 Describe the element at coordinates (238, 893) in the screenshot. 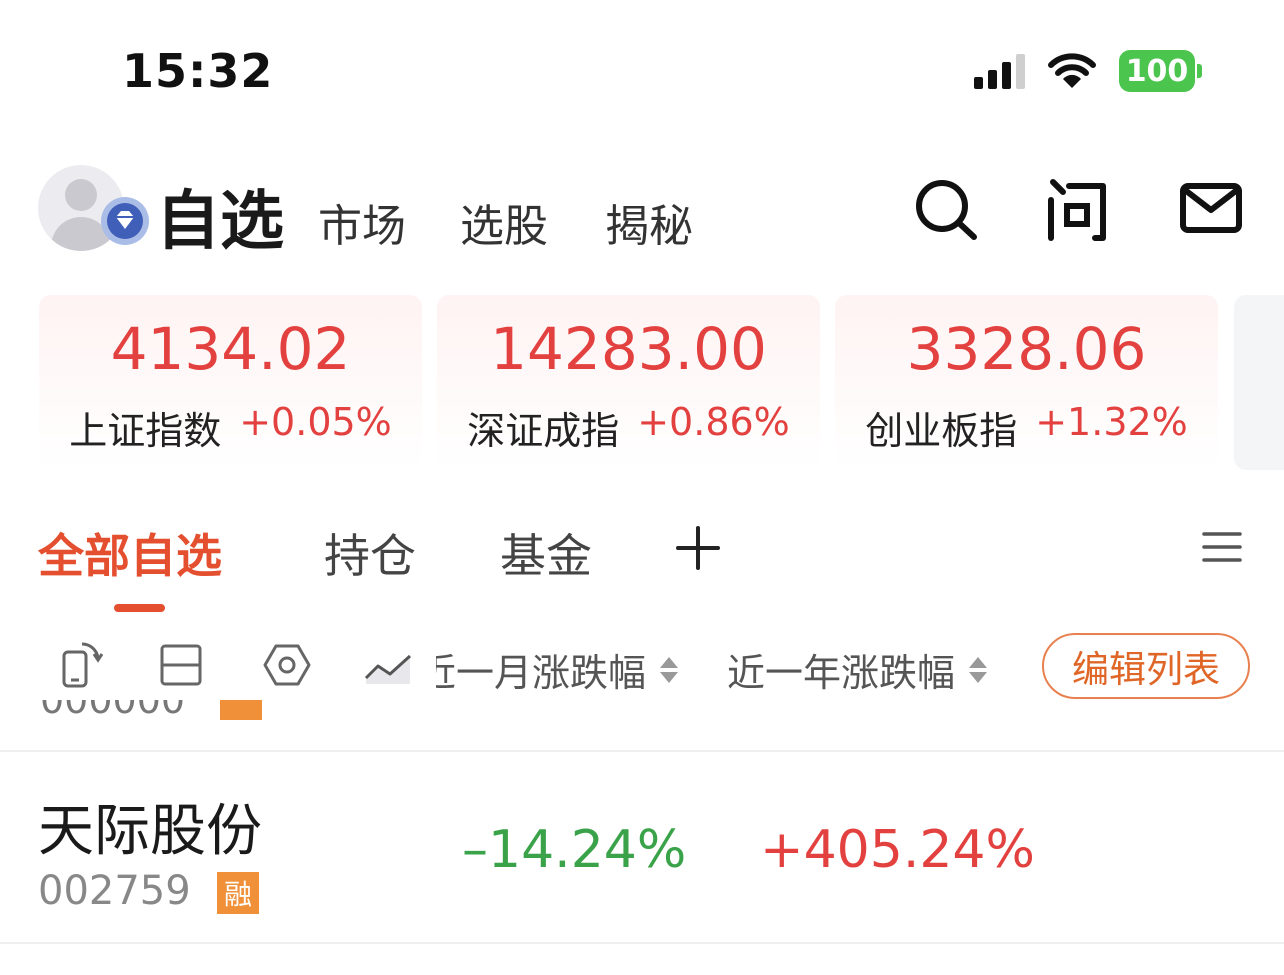

I see `margin-trading-badge: 融` at that location.